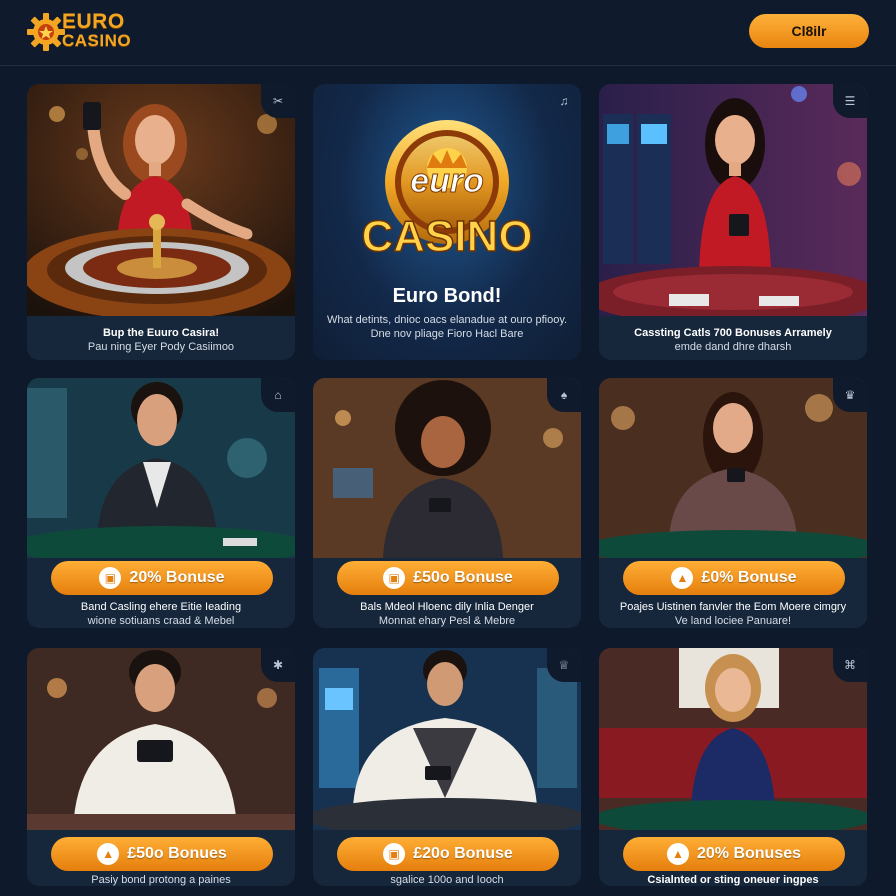 The image size is (896, 896). Describe the element at coordinates (447, 607) in the screenshot. I see `caption-line-1: Bals Mdeol Hloenc dily Inlia Denger` at that location.